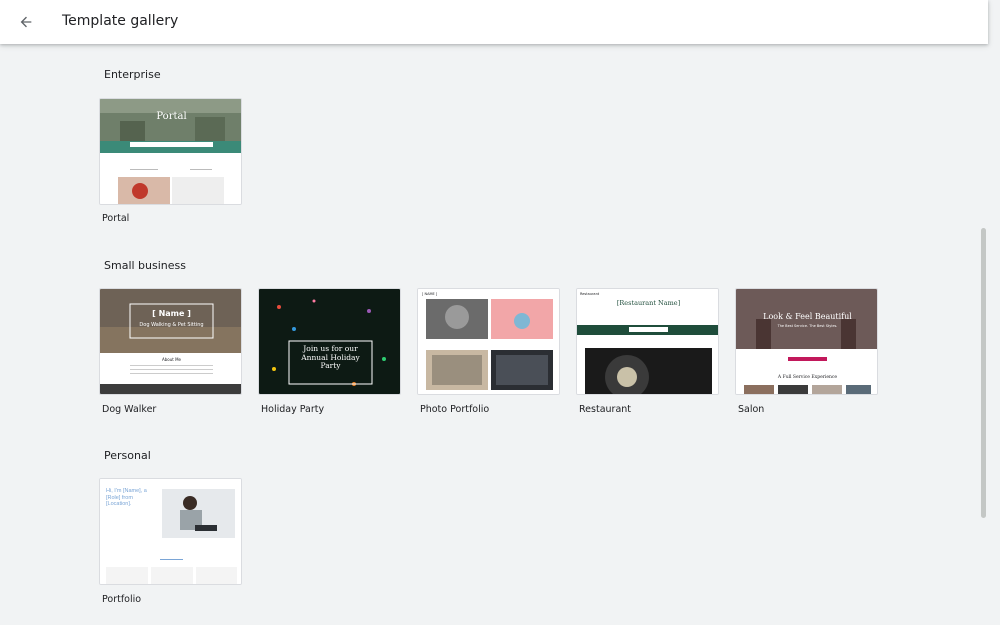 The width and height of the screenshot is (1000, 625). I want to click on template-label-portal: Portal, so click(116, 218).